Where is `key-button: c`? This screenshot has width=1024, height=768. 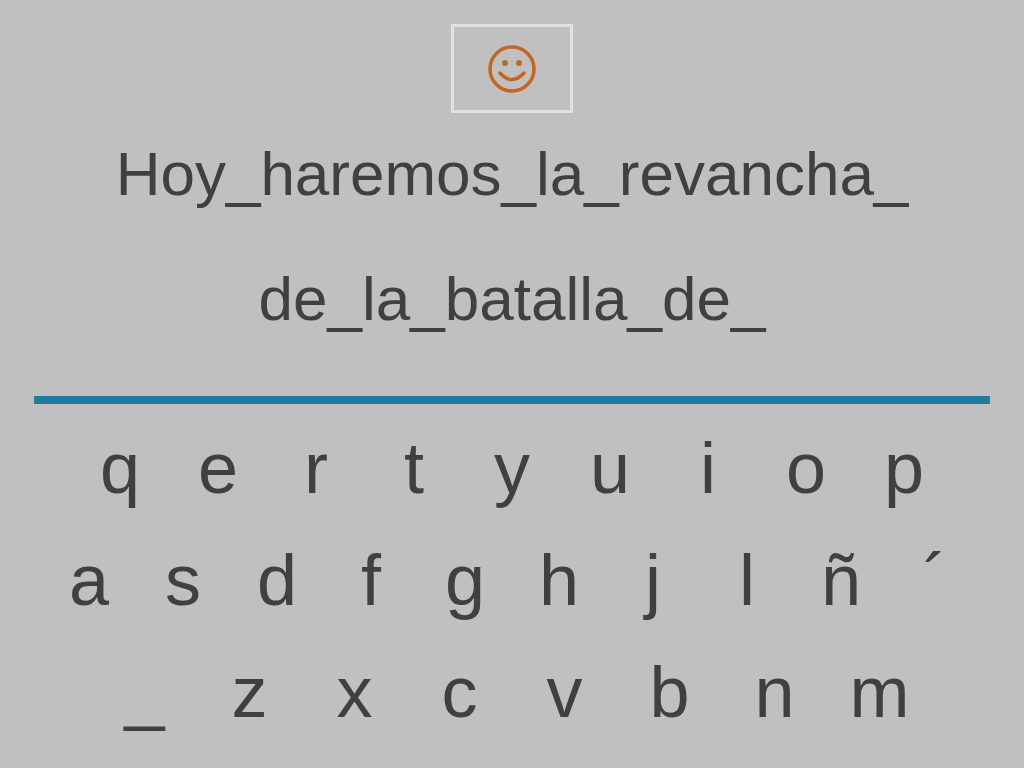 key-button: c is located at coordinates (459, 692).